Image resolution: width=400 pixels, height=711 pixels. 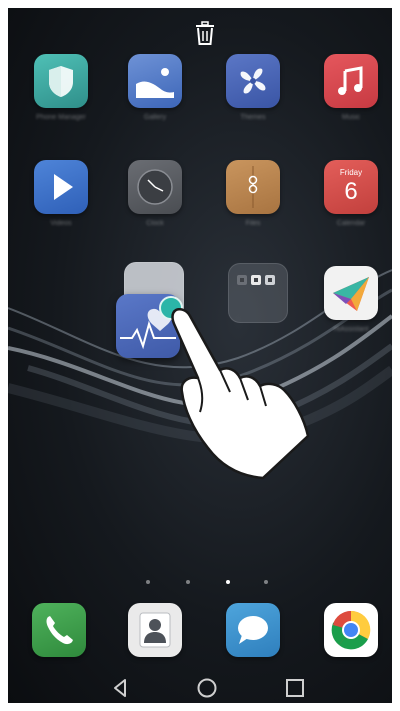 I want to click on navigation-bar, so click(x=200, y=688).